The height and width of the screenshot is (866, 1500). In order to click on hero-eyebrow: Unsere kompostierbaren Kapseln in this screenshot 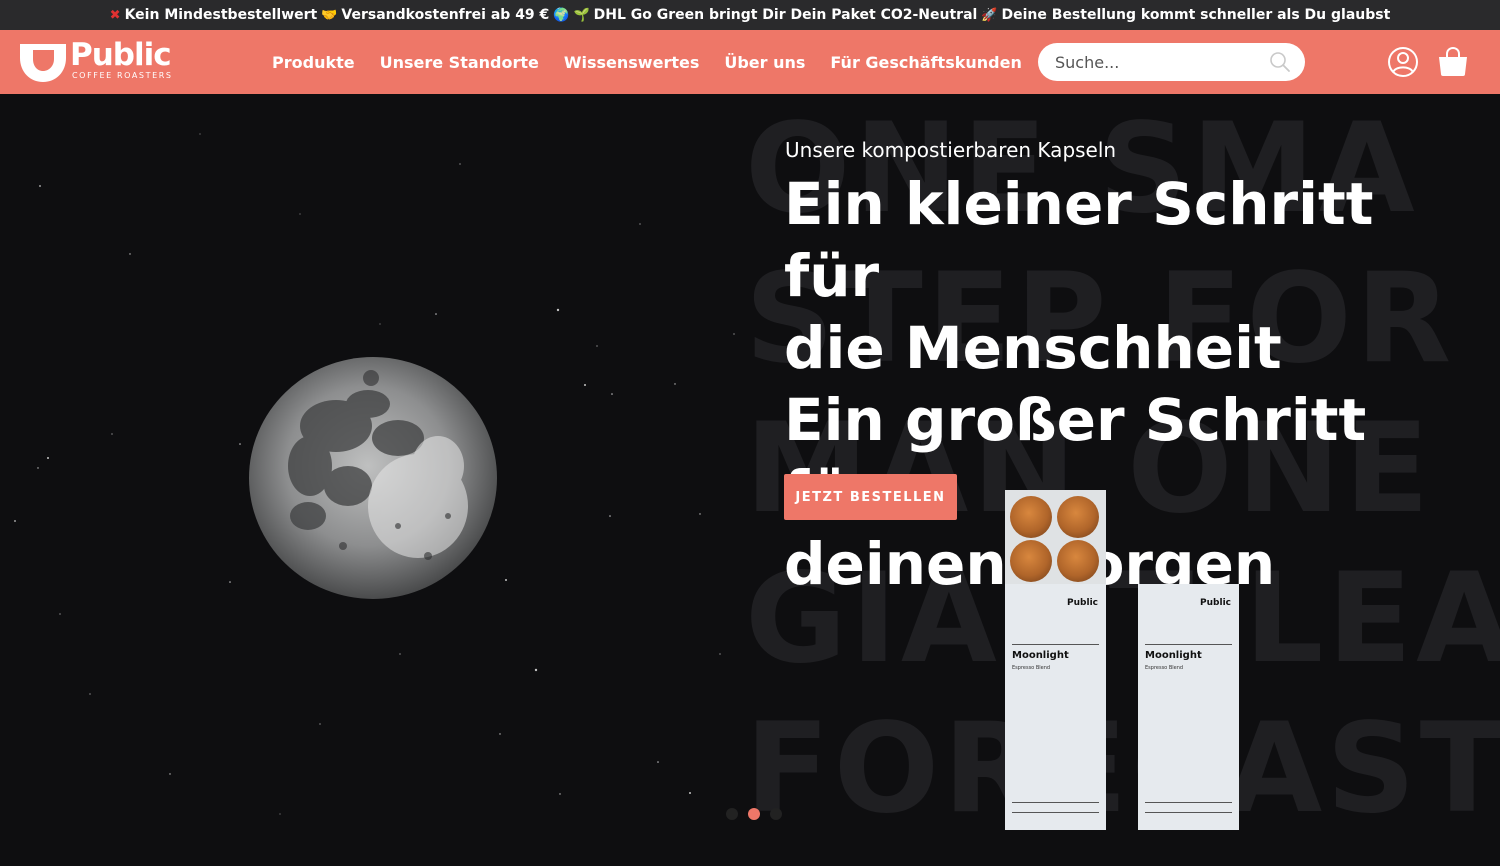, I will do `click(951, 150)`.